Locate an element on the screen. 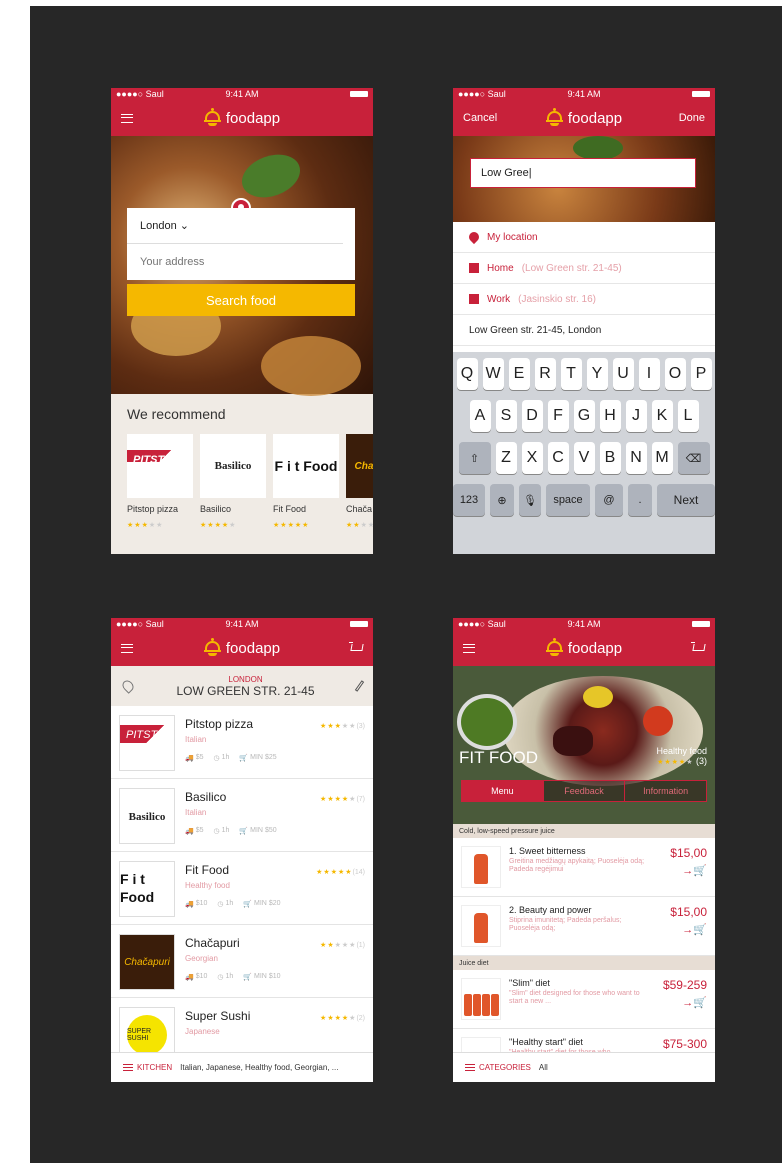 The height and width of the screenshot is (1163, 782). search-food-button: Search food is located at coordinates (241, 300).